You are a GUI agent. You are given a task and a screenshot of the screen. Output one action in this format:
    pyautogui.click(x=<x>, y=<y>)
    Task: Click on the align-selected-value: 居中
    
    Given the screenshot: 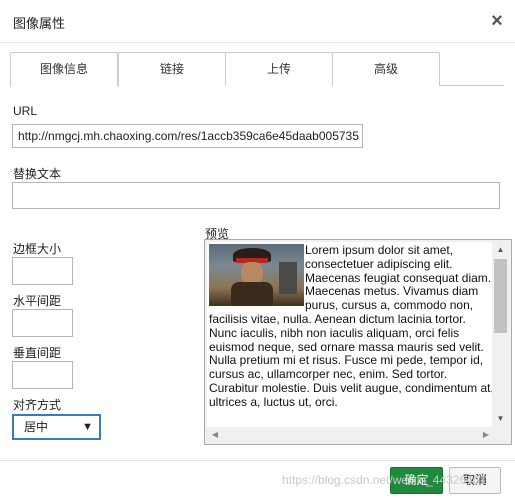 What is the action you would take?
    pyautogui.click(x=36, y=427)
    